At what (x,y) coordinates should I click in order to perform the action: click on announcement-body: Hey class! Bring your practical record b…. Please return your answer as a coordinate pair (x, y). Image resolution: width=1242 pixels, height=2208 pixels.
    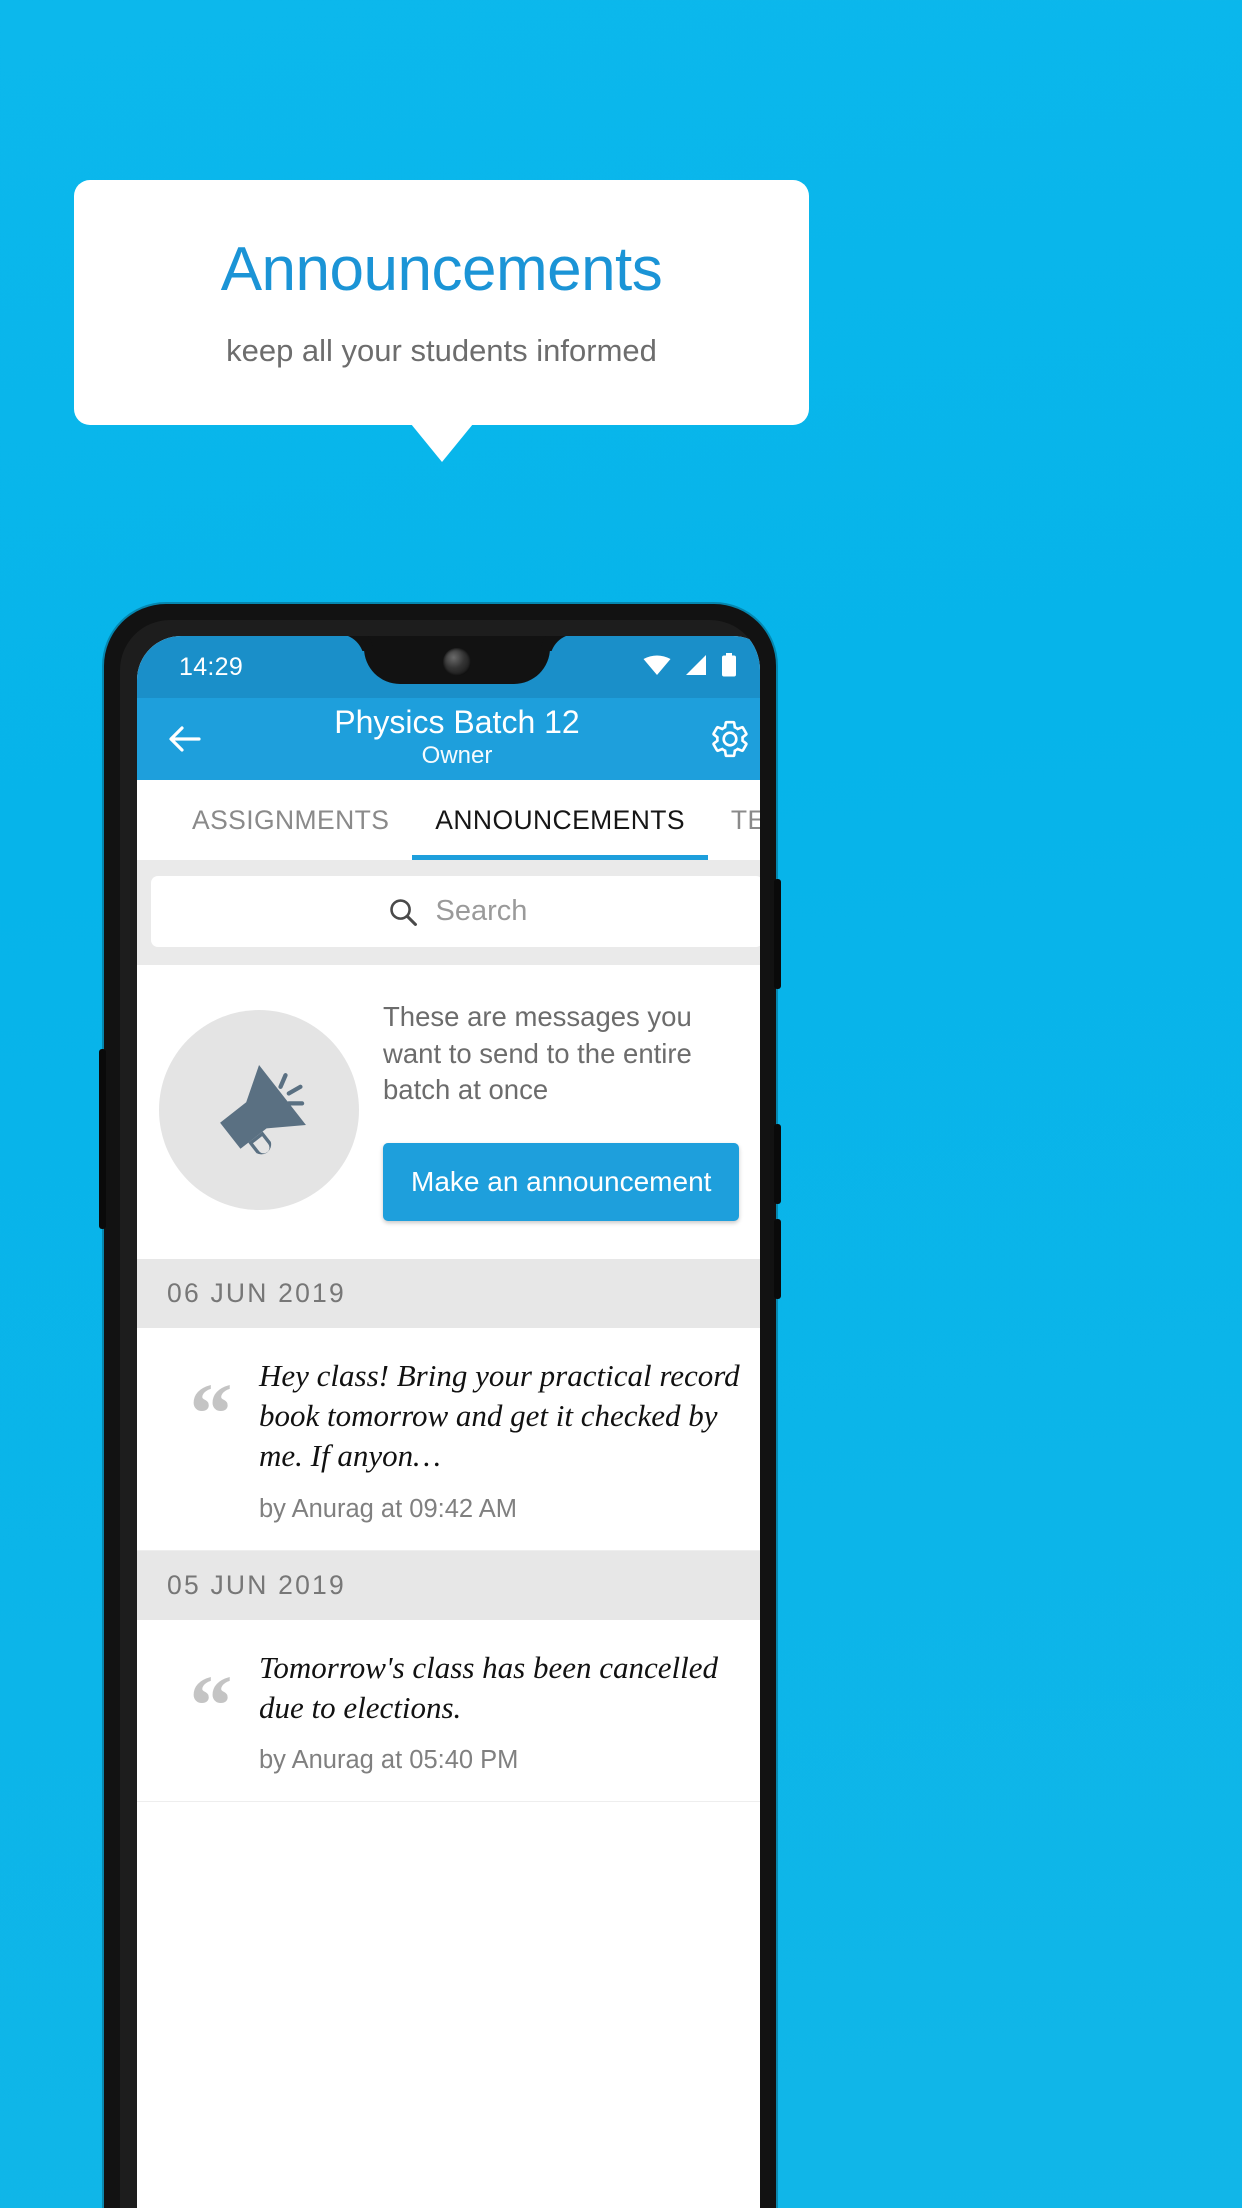
    Looking at the image, I should click on (505, 1440).